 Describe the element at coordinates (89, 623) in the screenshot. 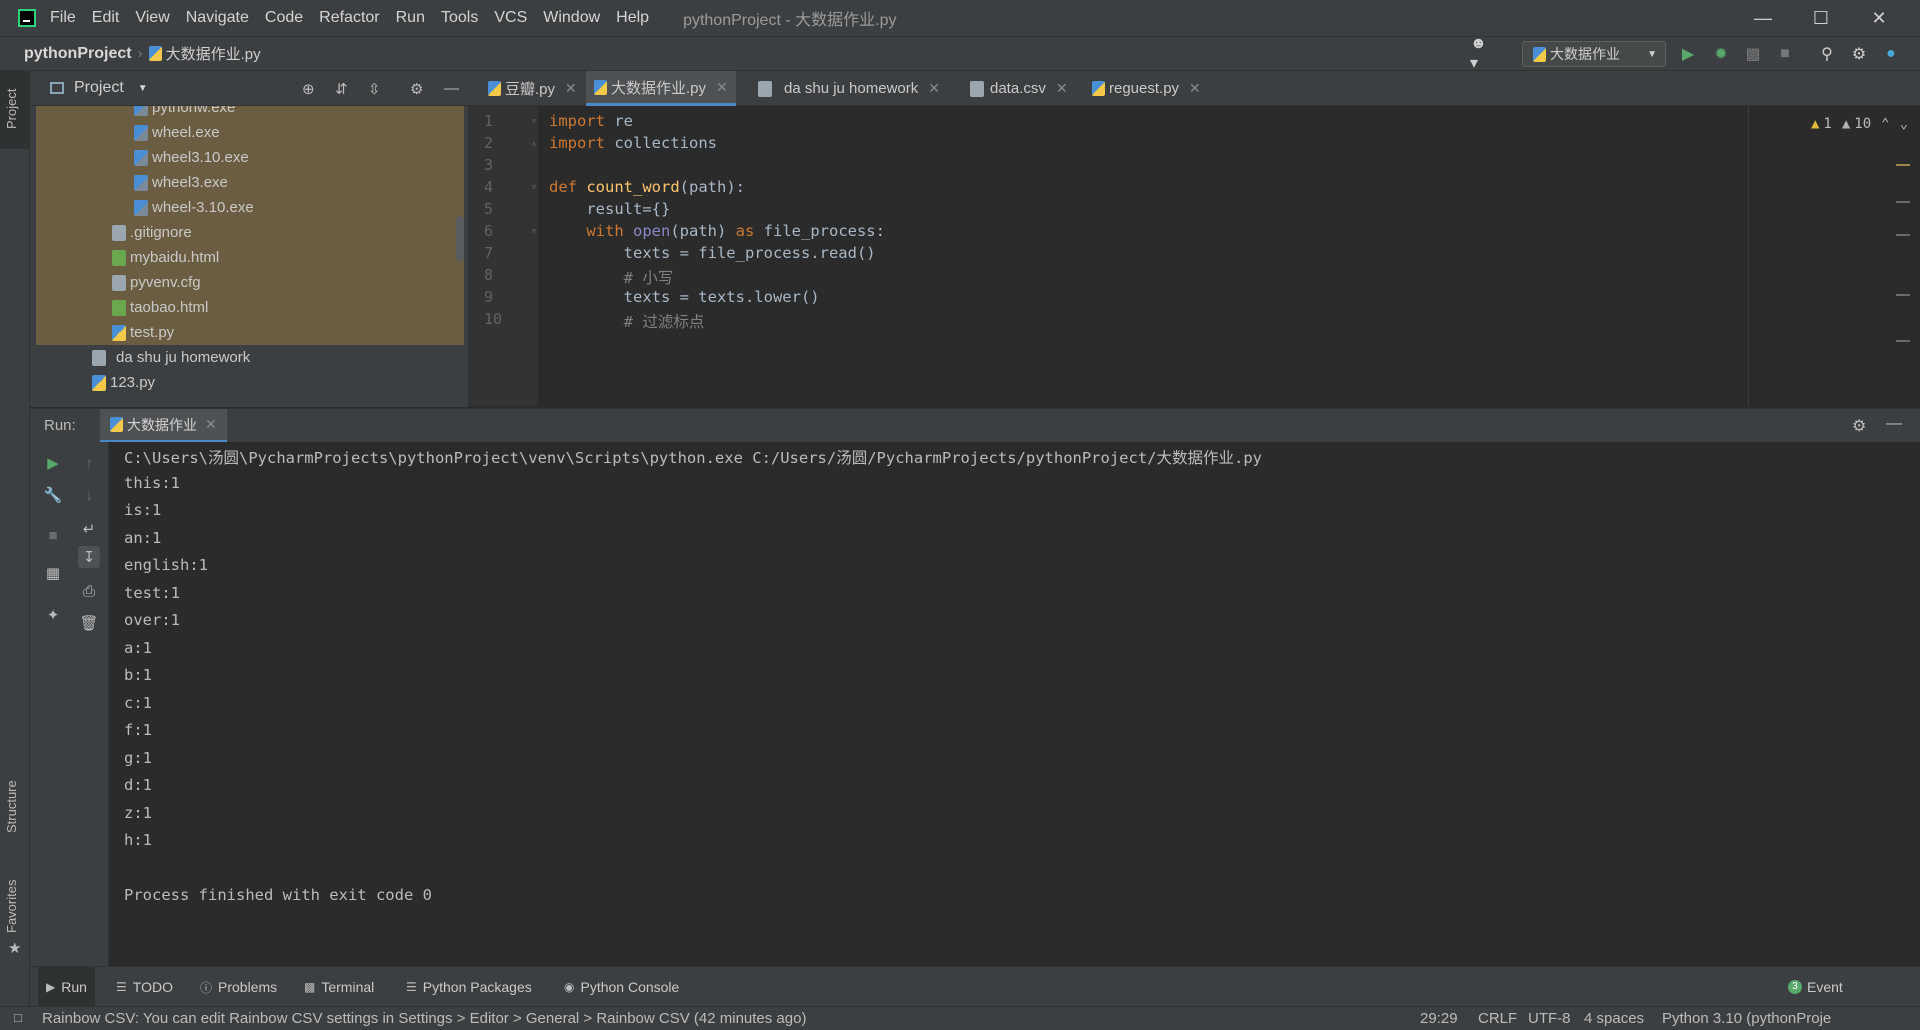

I see `trash-icon: 🗑` at that location.